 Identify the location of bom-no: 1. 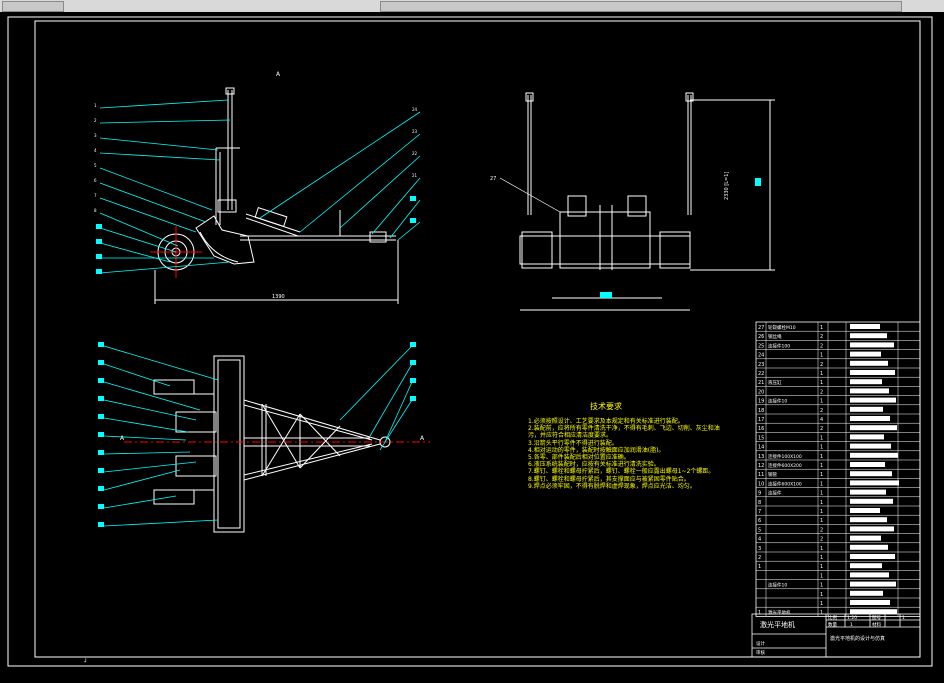
(759, 567).